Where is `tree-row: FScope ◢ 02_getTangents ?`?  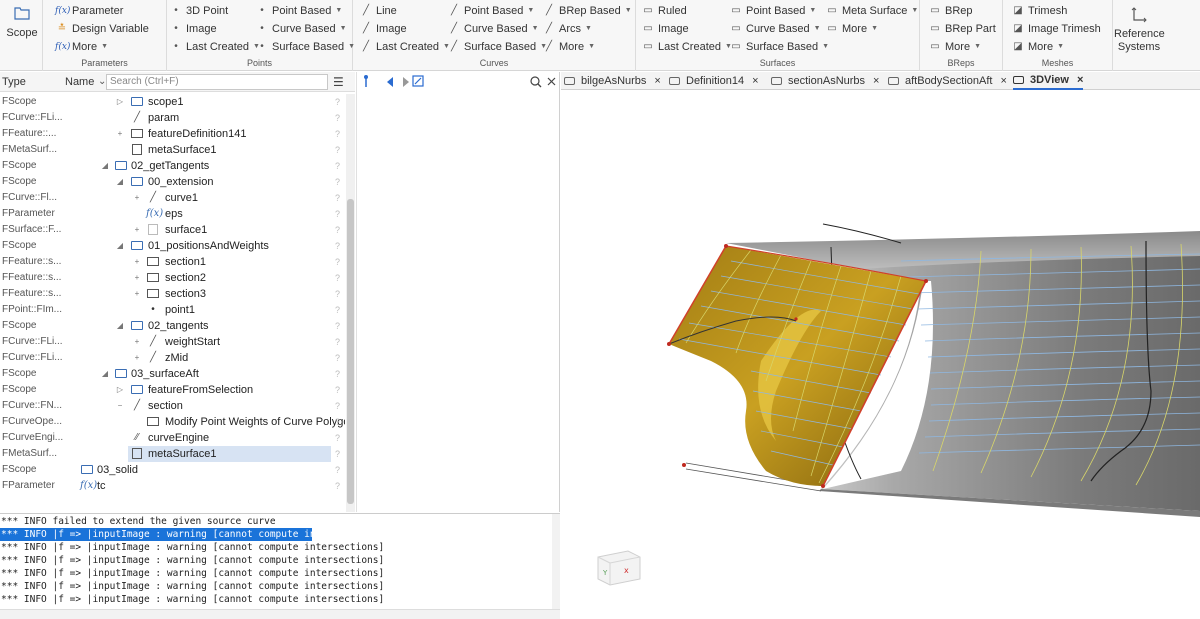
tree-row: FScope ◢ 02_getTangents ? is located at coordinates (172, 166).